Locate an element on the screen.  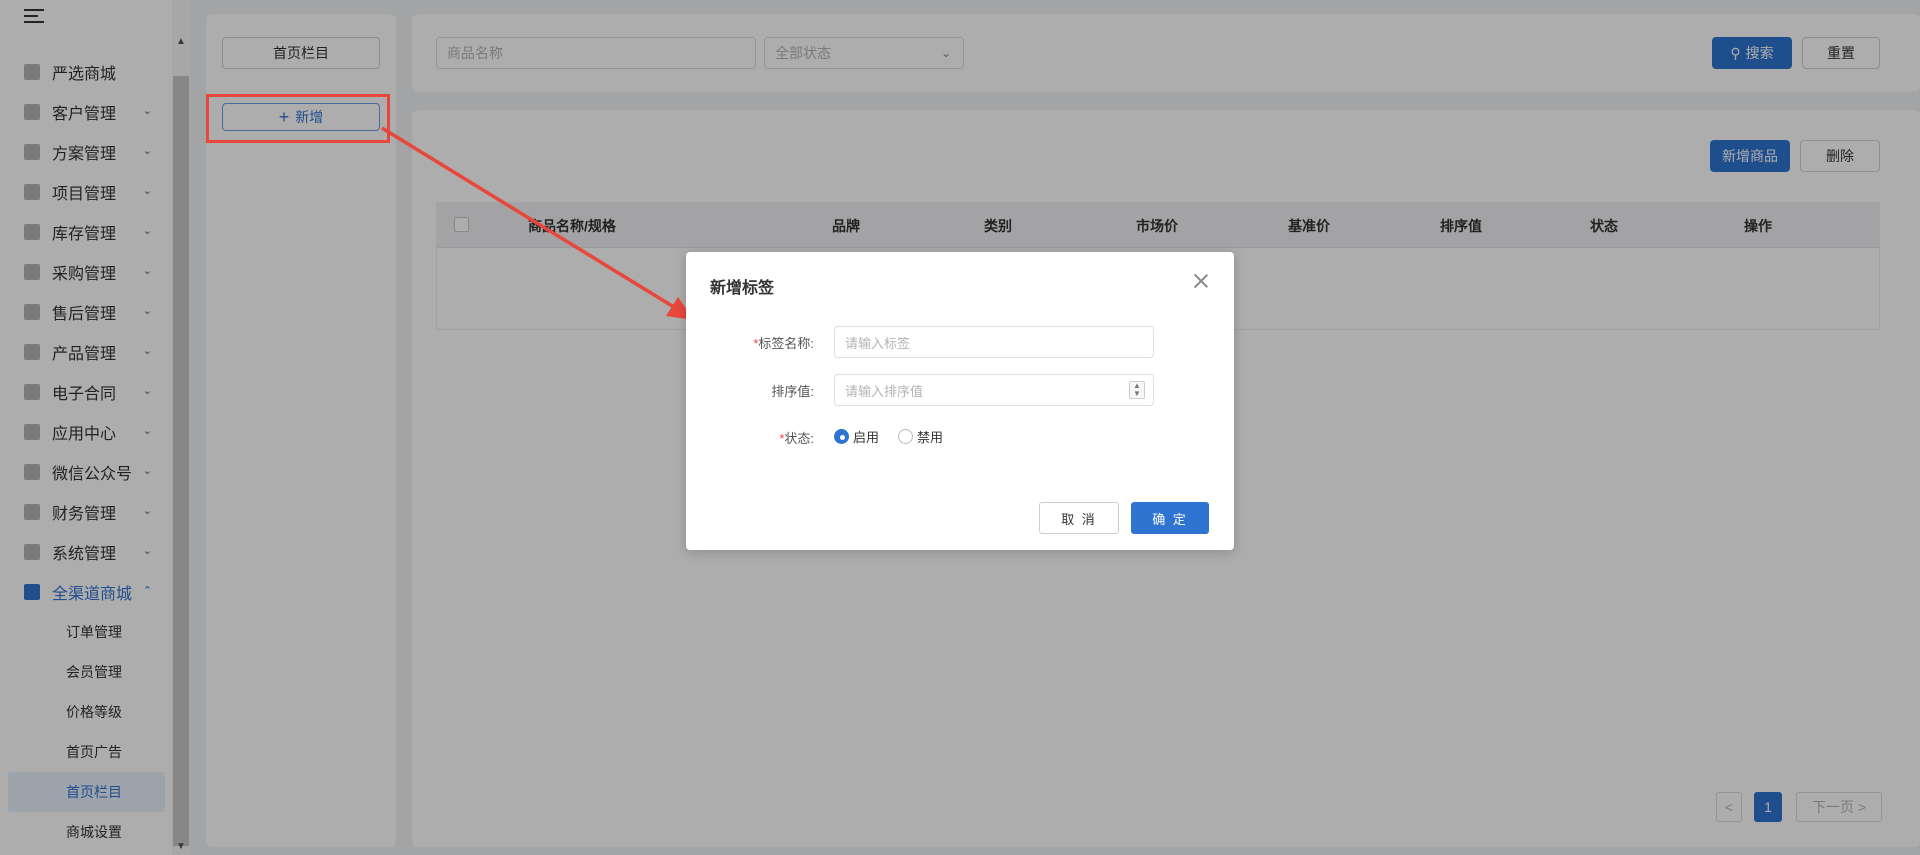
number-stepper-icon: ▲ ▼ is located at coordinates (1137, 390).